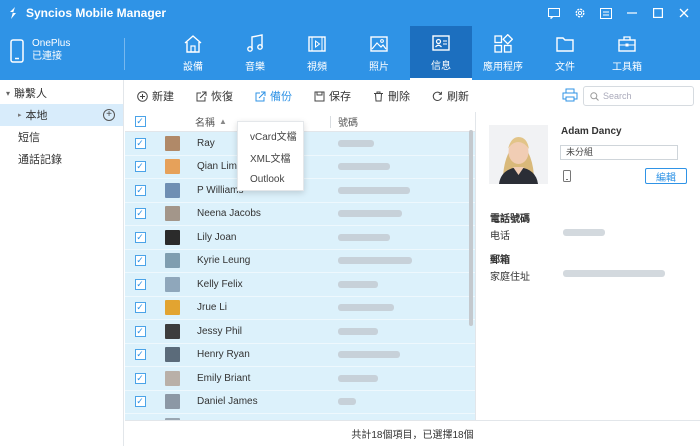 The width and height of the screenshot is (700, 446). What do you see at coordinates (503, 53) in the screenshot?
I see `tab-apps: 應用程序` at bounding box center [503, 53].